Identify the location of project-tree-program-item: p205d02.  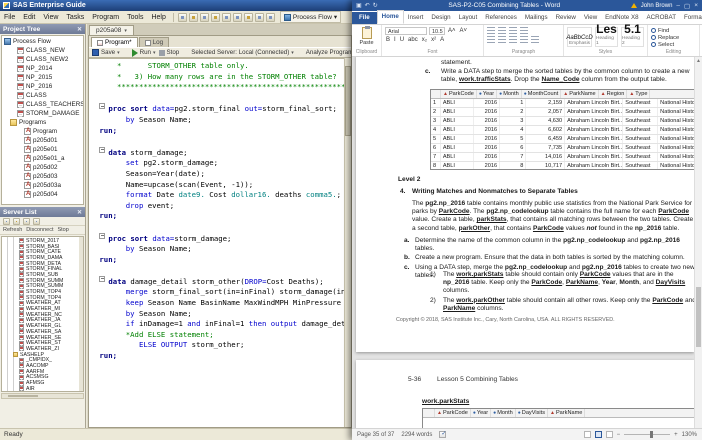
(43, 167).